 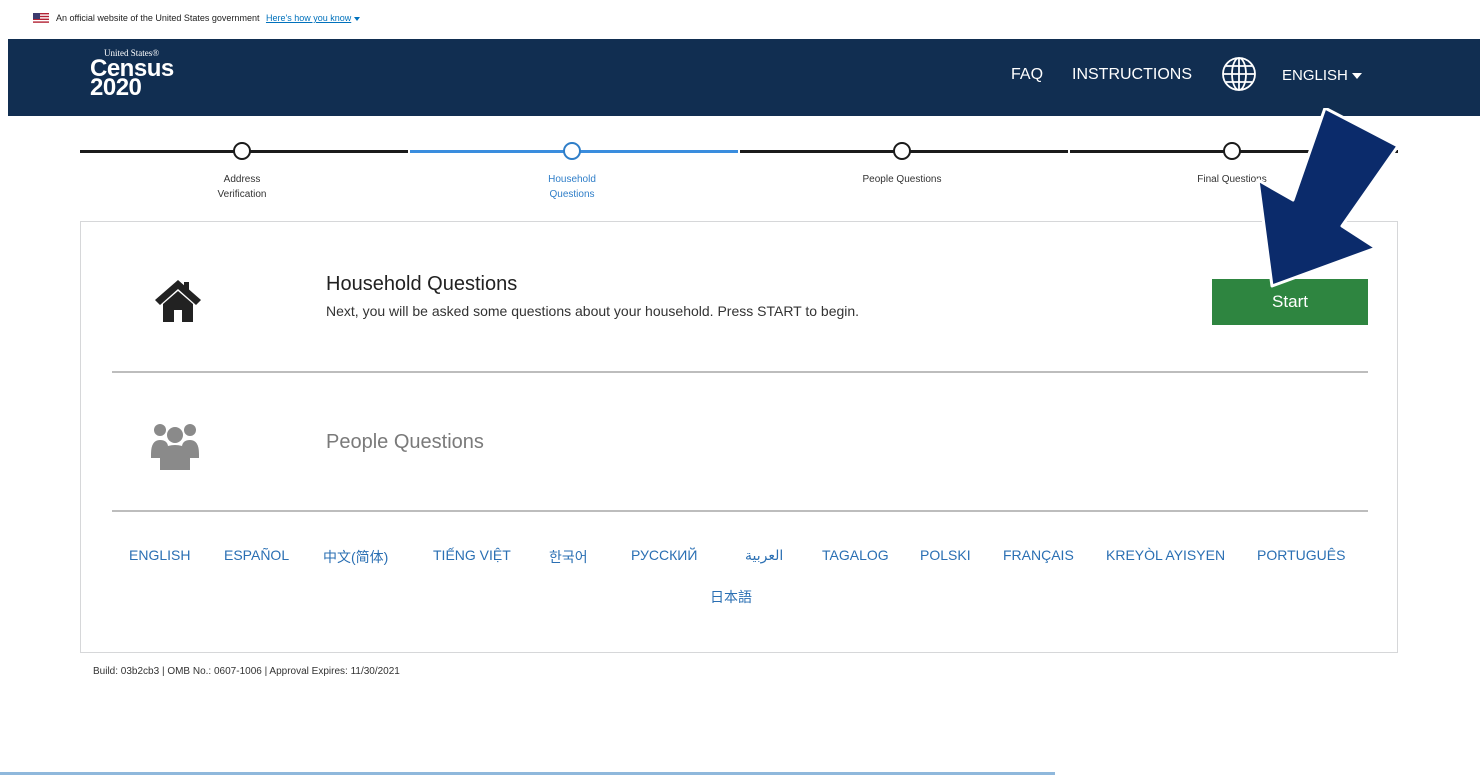 What do you see at coordinates (405, 442) in the screenshot?
I see `people-questions-title: People Questions` at bounding box center [405, 442].